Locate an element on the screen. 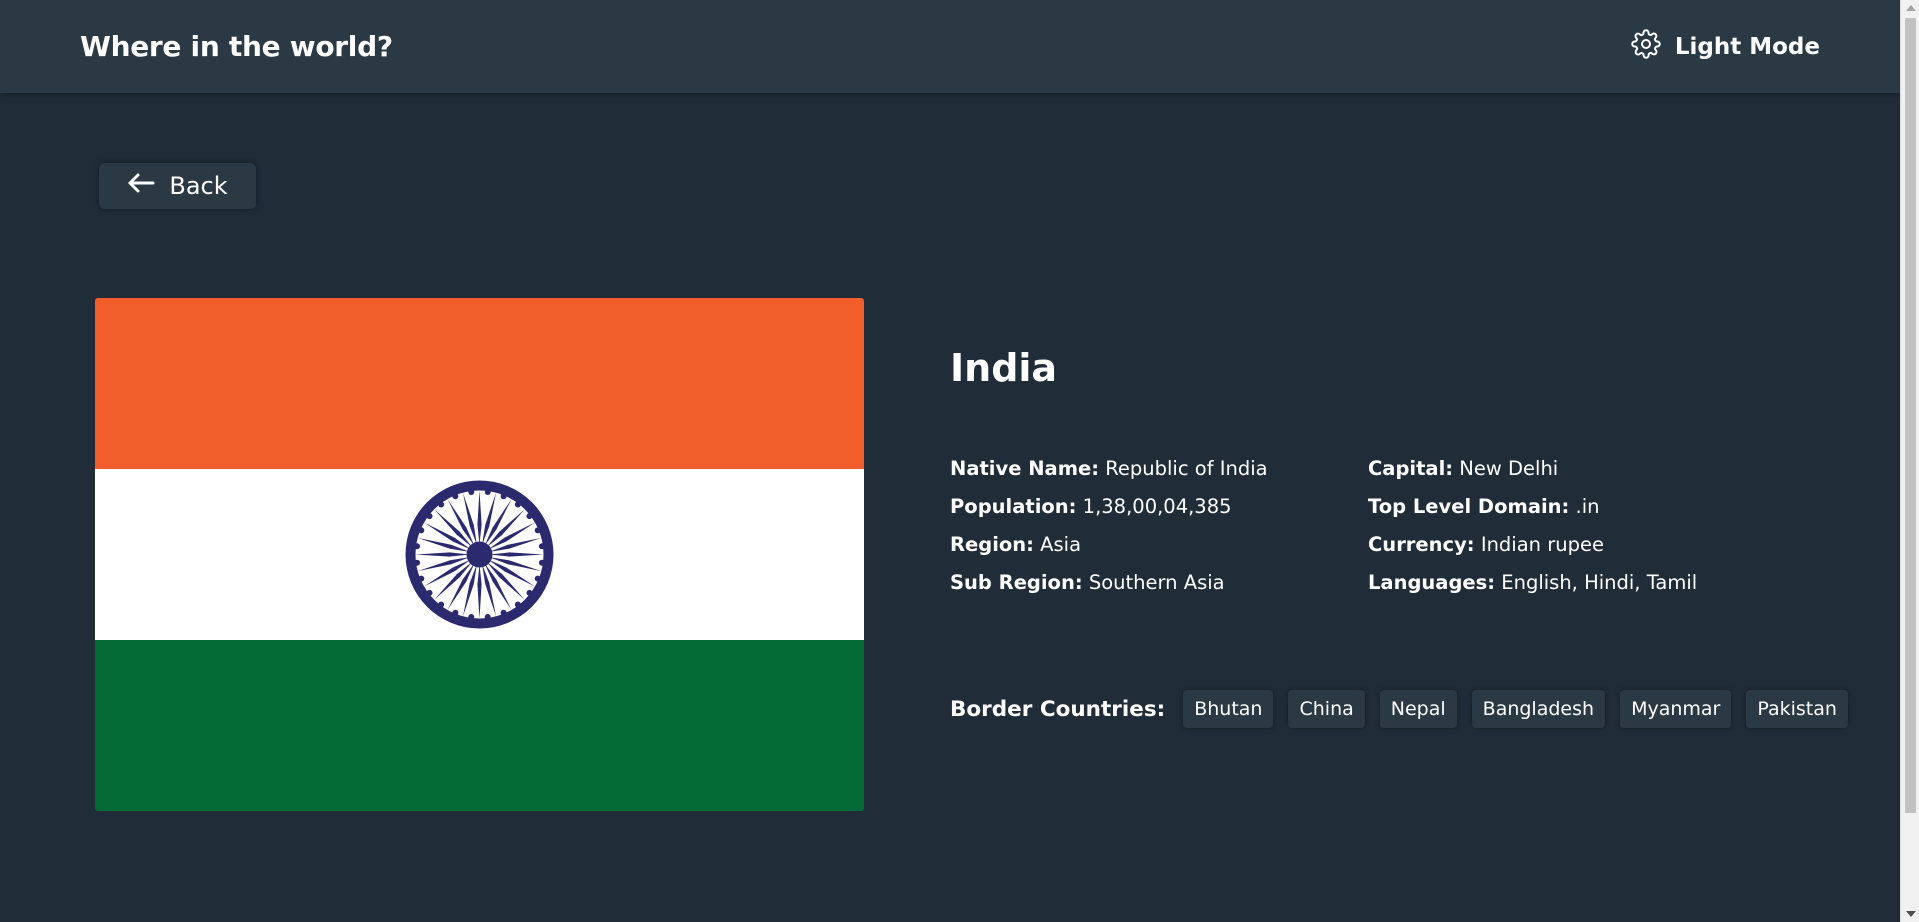 This screenshot has height=922, width=1919. border-country-button: Bhutan is located at coordinates (1228, 709).